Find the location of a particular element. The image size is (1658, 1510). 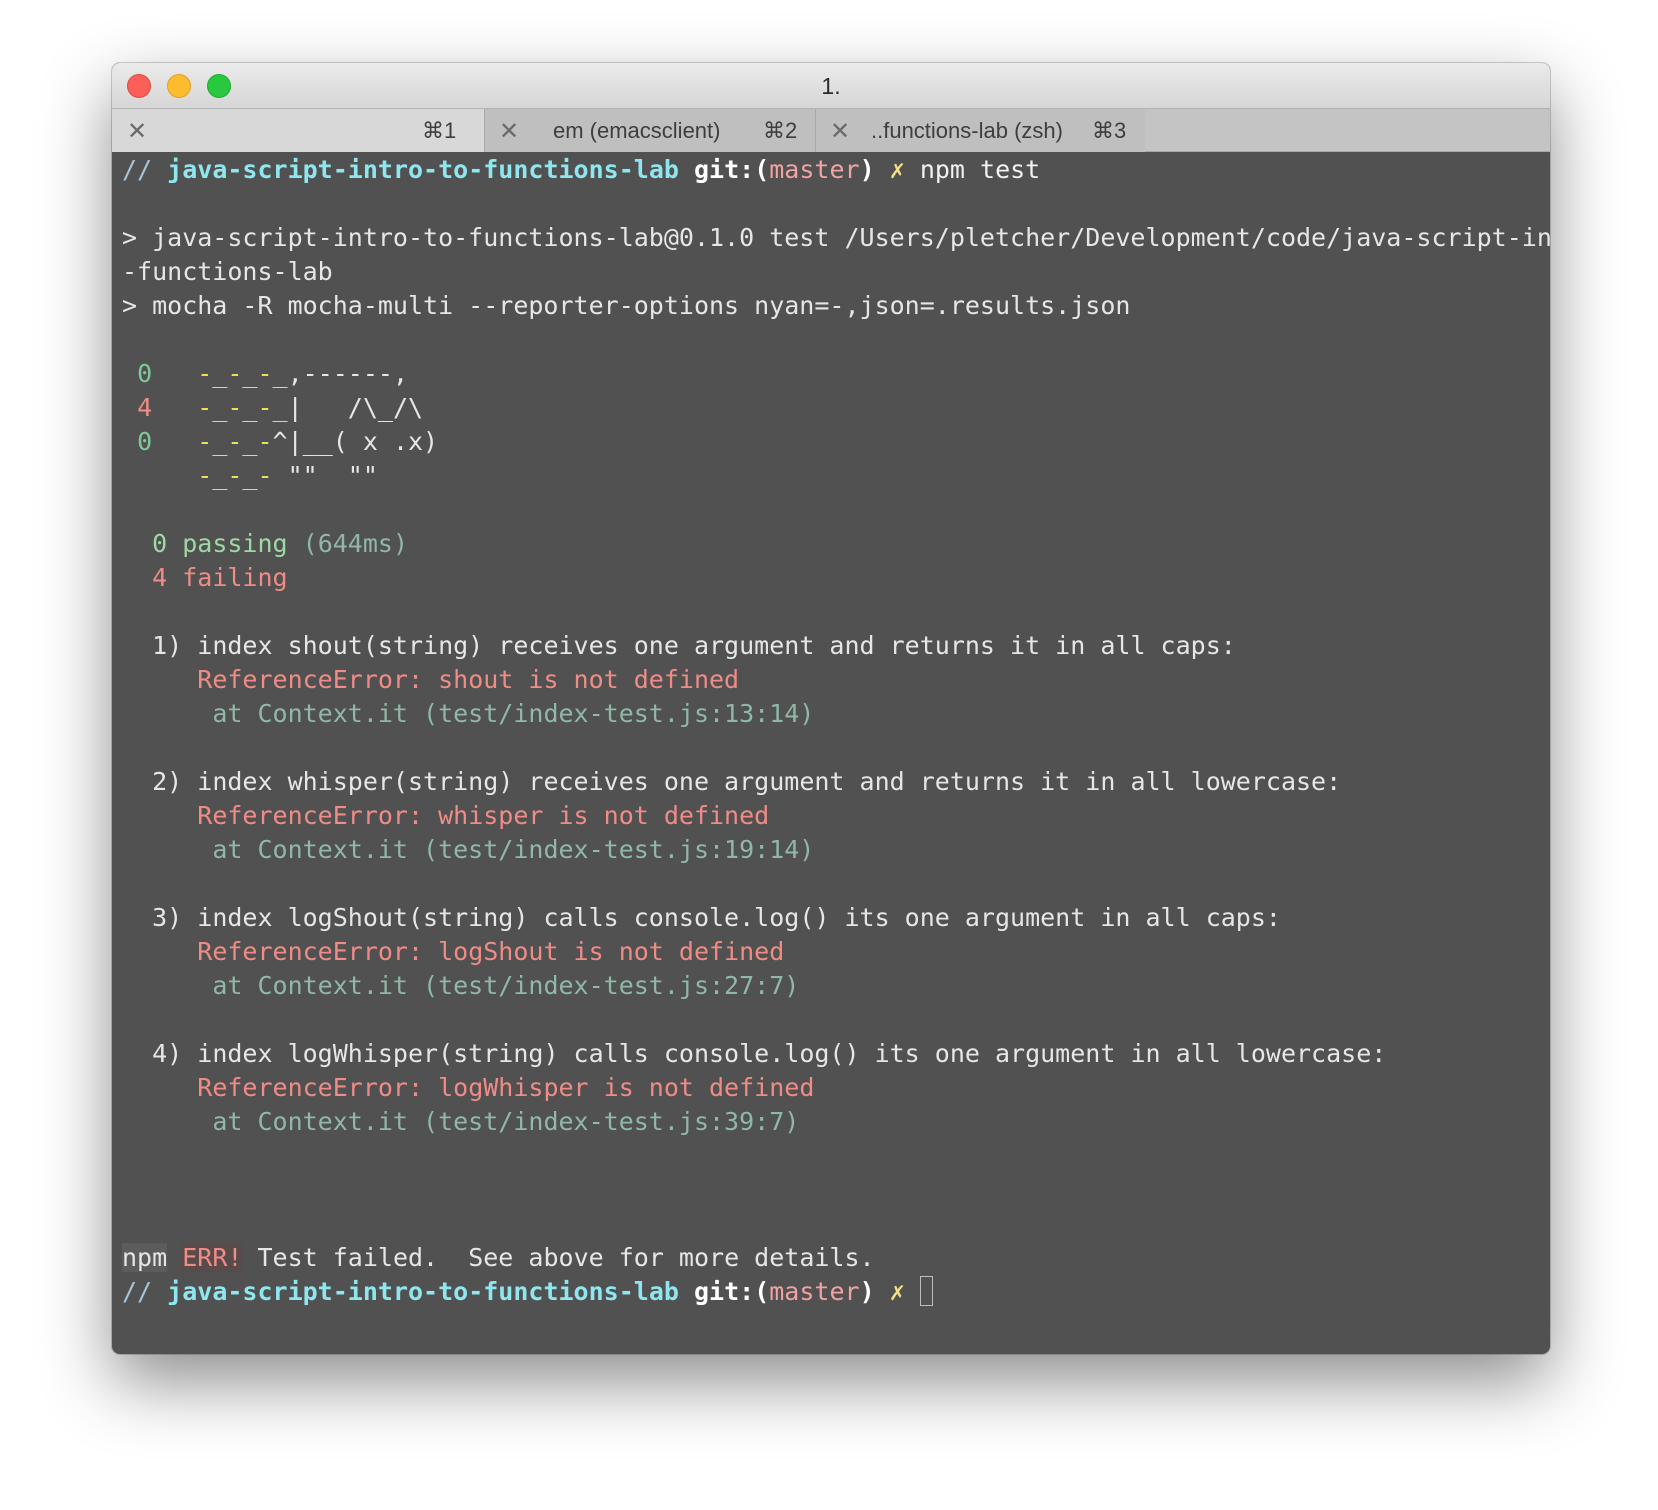

failure-location: at Context.it (test/index-test.js:39:7) is located at coordinates (506, 1121).